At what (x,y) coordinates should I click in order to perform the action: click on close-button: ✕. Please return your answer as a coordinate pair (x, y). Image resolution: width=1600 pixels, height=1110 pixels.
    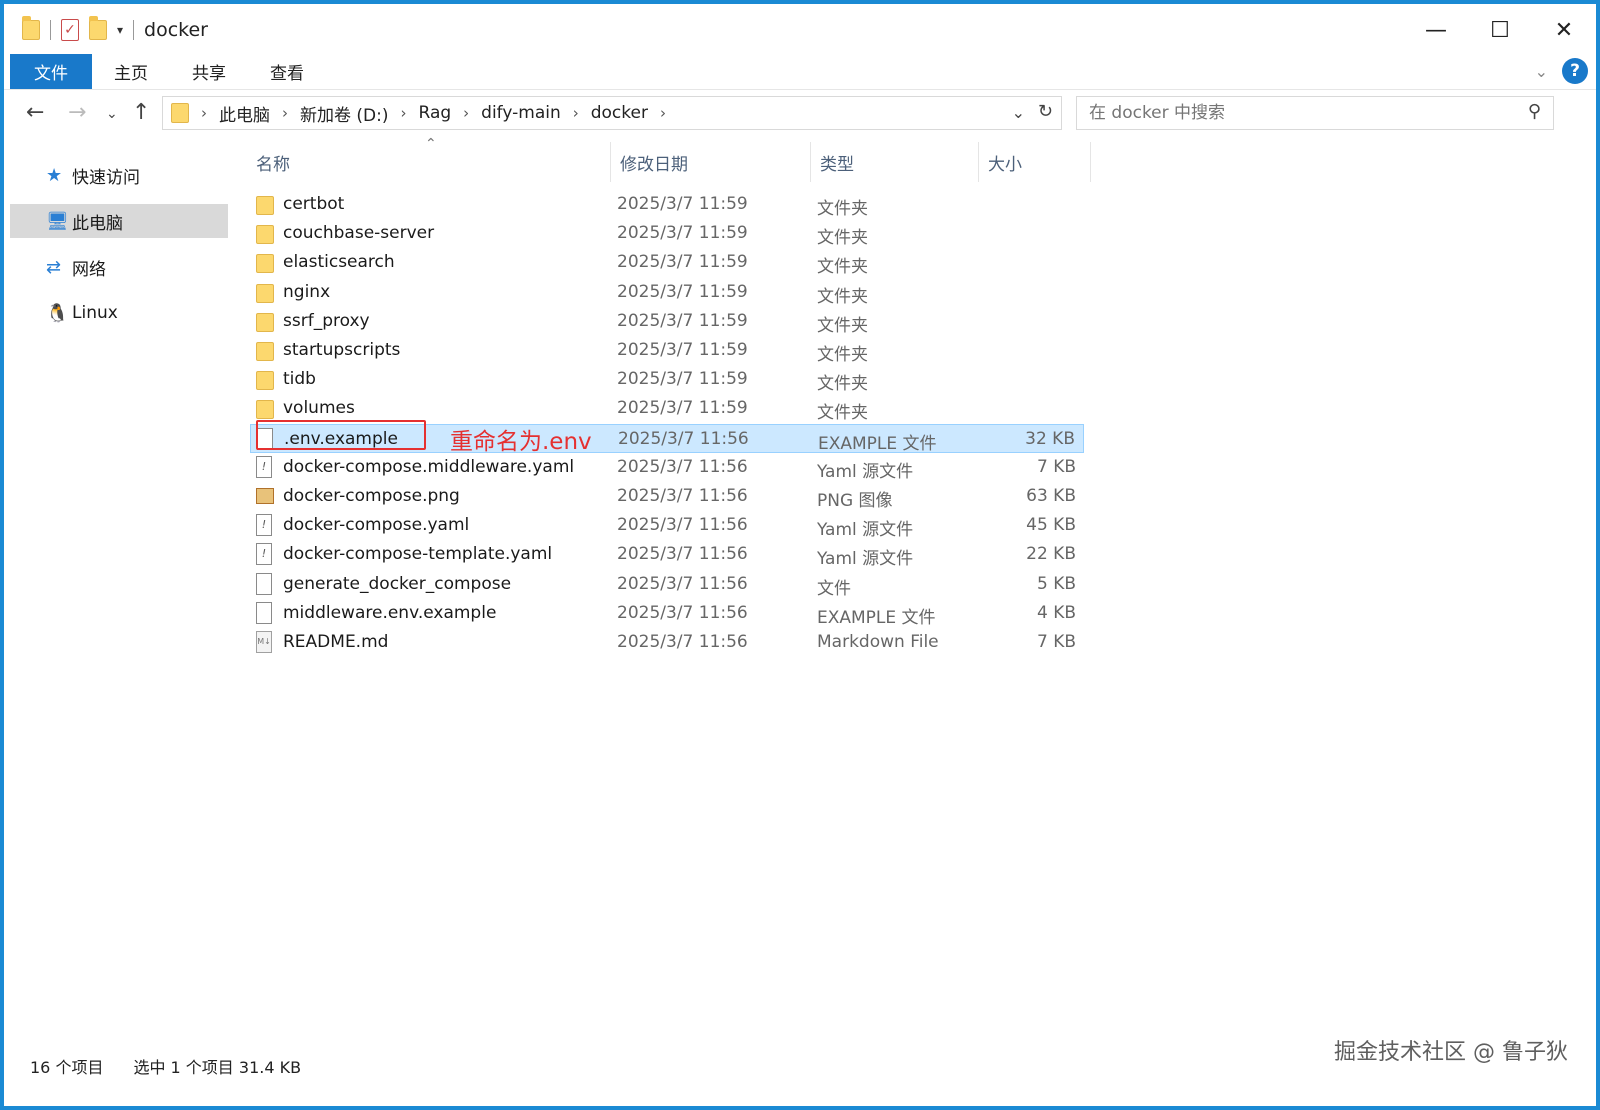
    Looking at the image, I should click on (1564, 30).